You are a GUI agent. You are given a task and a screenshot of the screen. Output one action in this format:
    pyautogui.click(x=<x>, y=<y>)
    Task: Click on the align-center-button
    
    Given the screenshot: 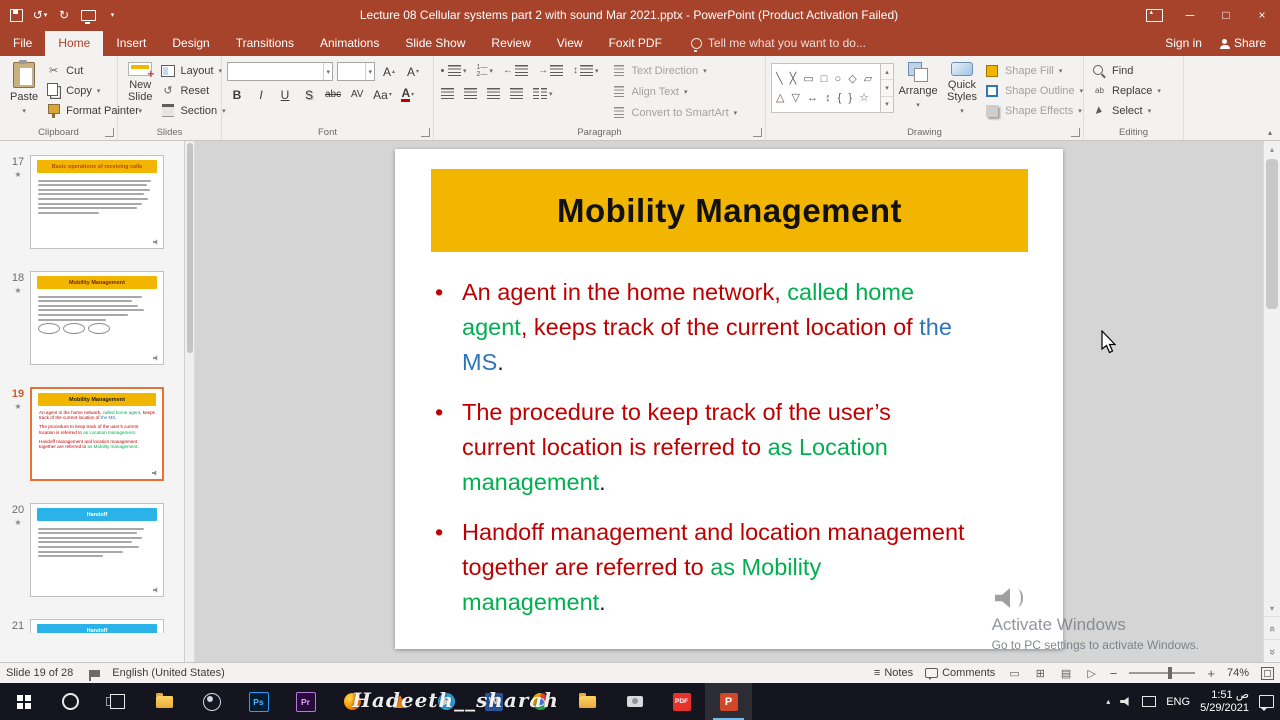 What is the action you would take?
    pyautogui.click(x=470, y=93)
    